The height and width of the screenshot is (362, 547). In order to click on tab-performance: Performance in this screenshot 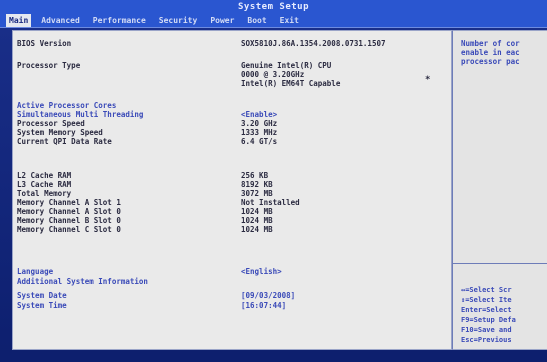, I will do `click(119, 20)`.